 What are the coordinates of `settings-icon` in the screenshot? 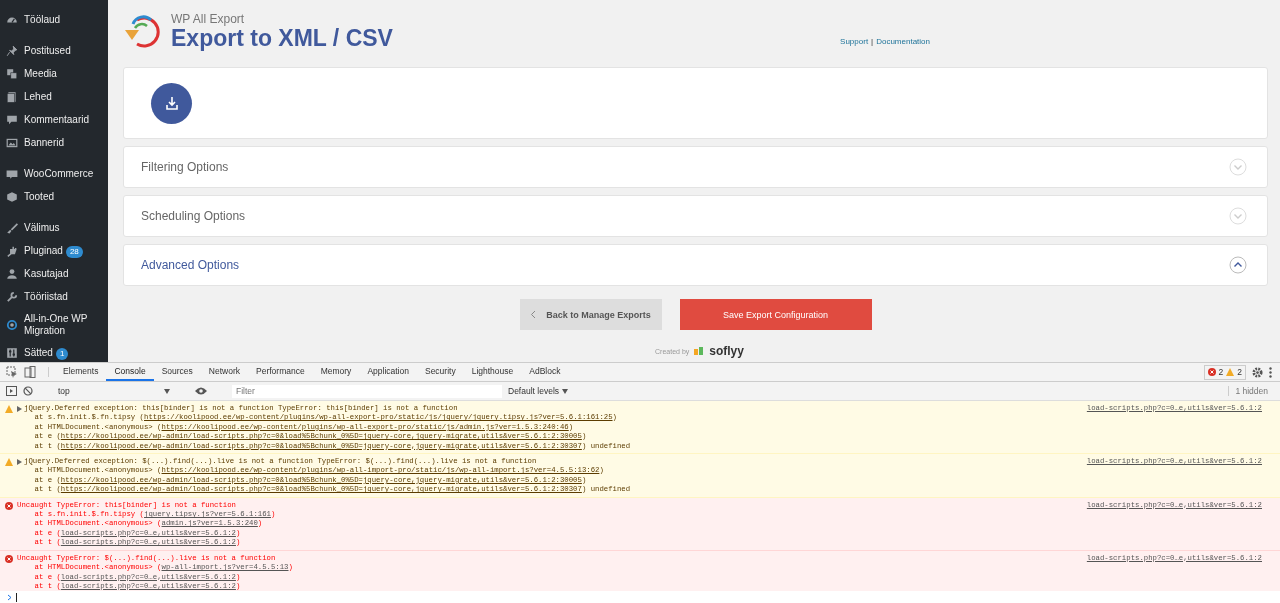 It's located at (1257, 372).